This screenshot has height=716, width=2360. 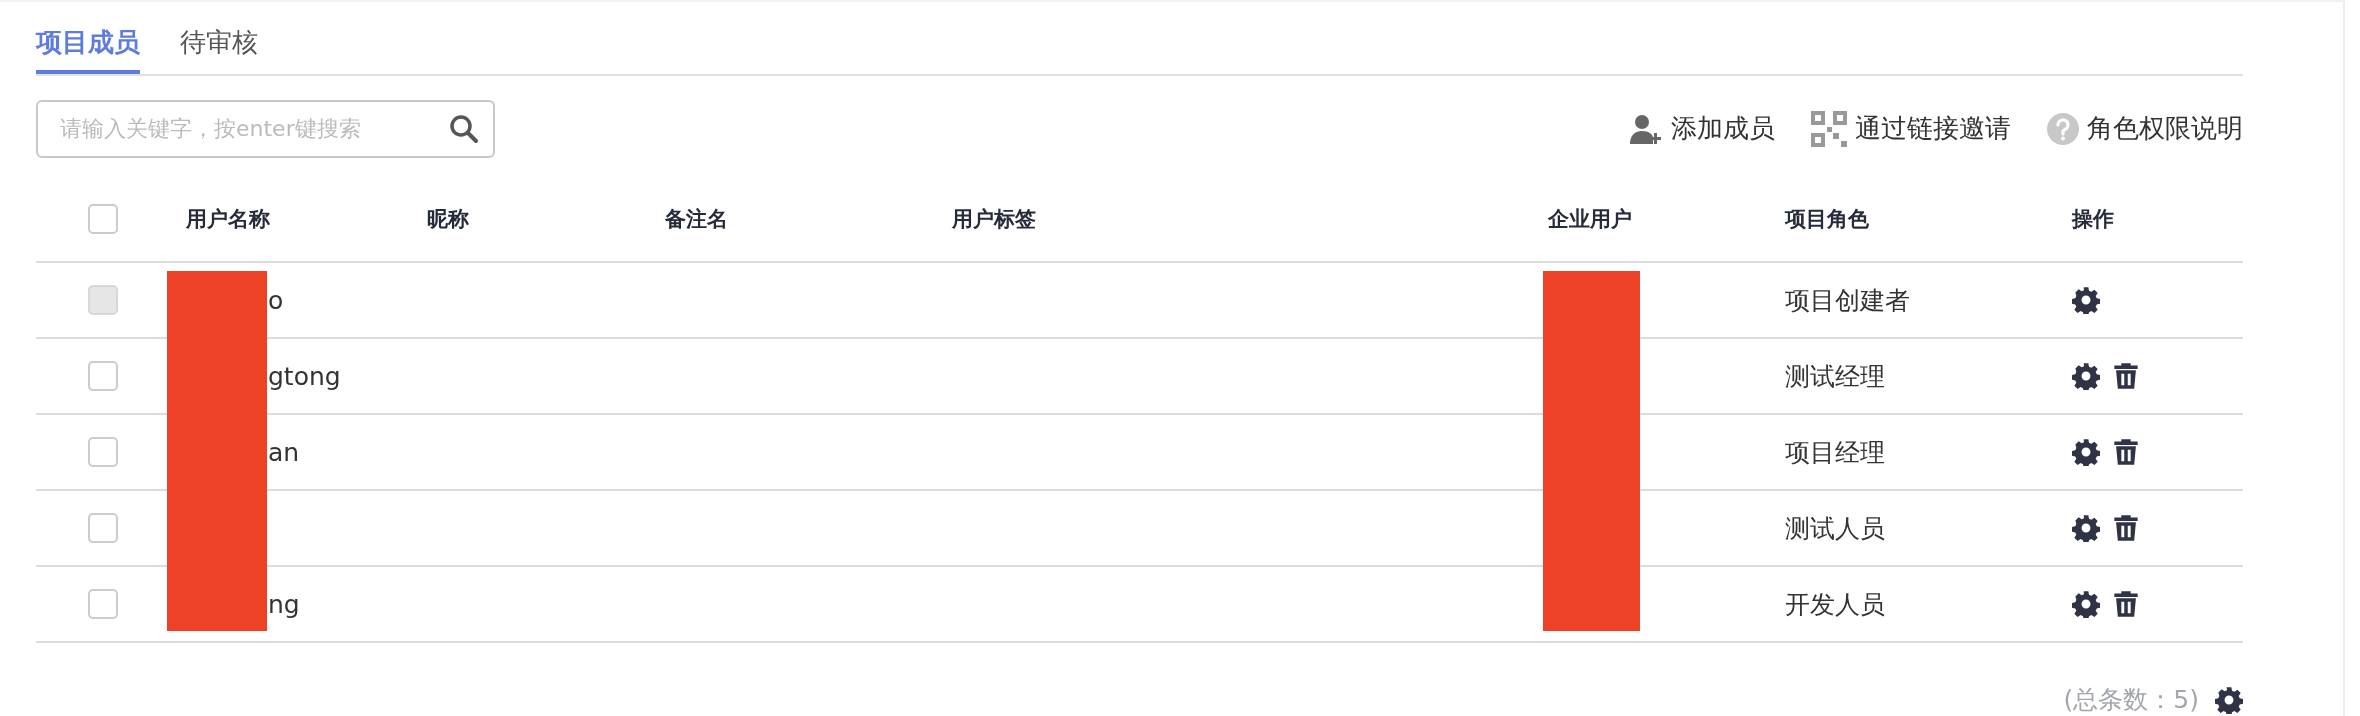 I want to click on add-user-icon, so click(x=1646, y=128).